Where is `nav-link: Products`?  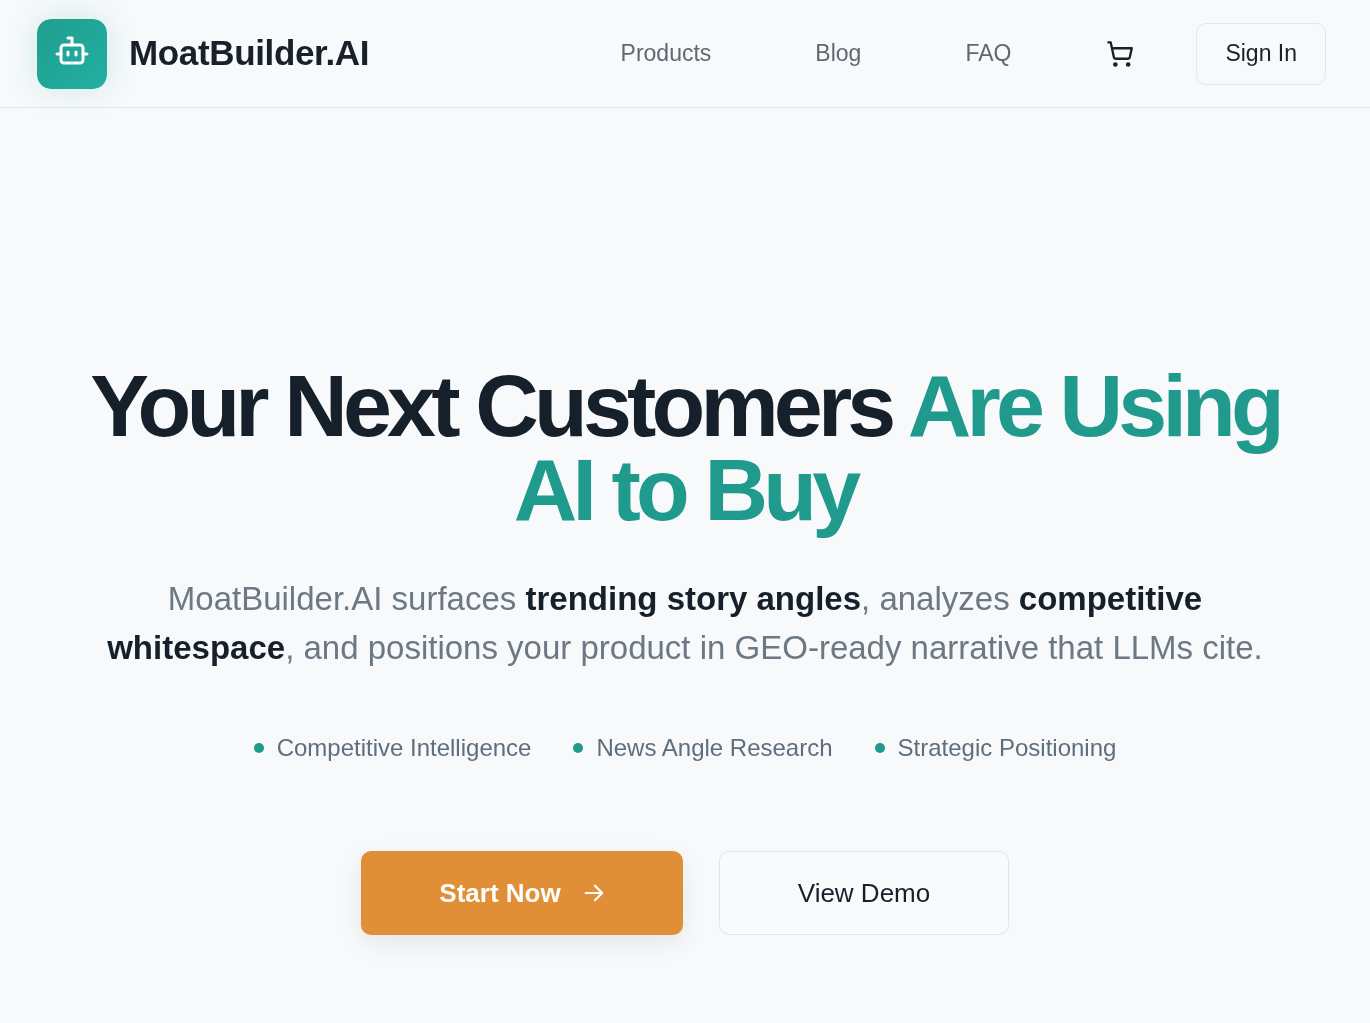 nav-link: Products is located at coordinates (666, 53).